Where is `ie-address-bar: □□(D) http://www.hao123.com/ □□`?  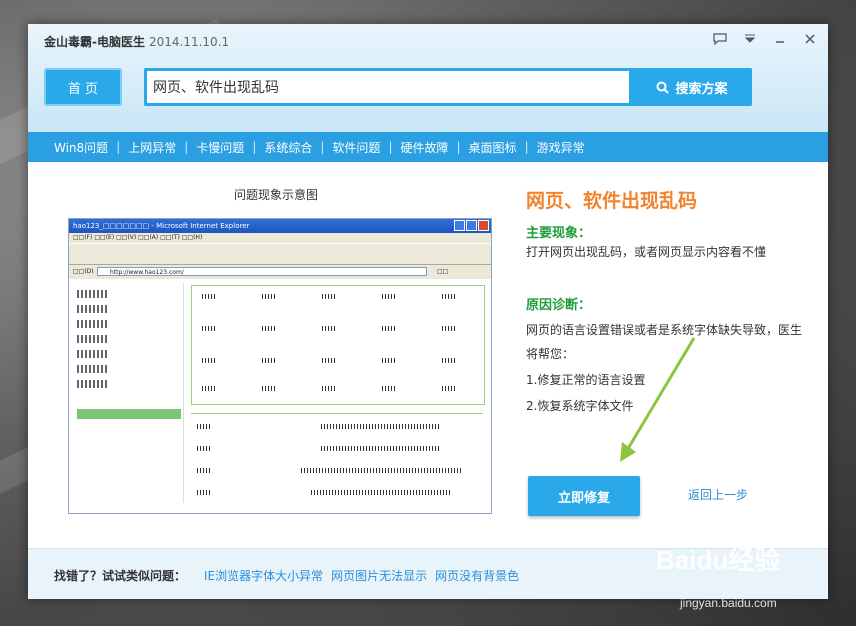 ie-address-bar: □□(D) http://www.hao123.com/ □□ is located at coordinates (280, 272).